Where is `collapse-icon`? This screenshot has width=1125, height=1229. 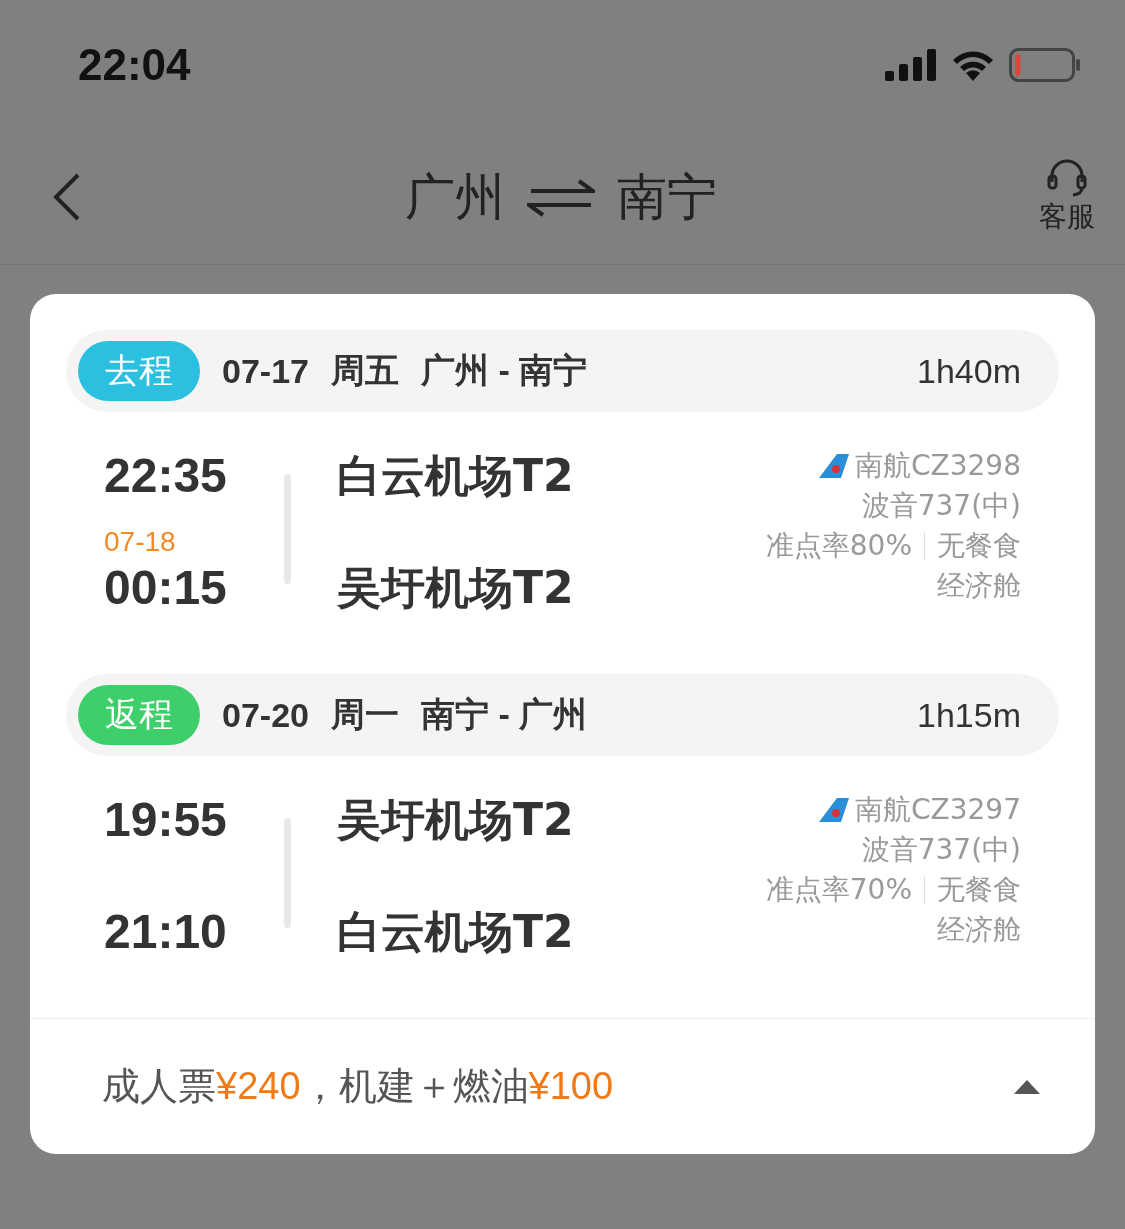 collapse-icon is located at coordinates (1027, 1086).